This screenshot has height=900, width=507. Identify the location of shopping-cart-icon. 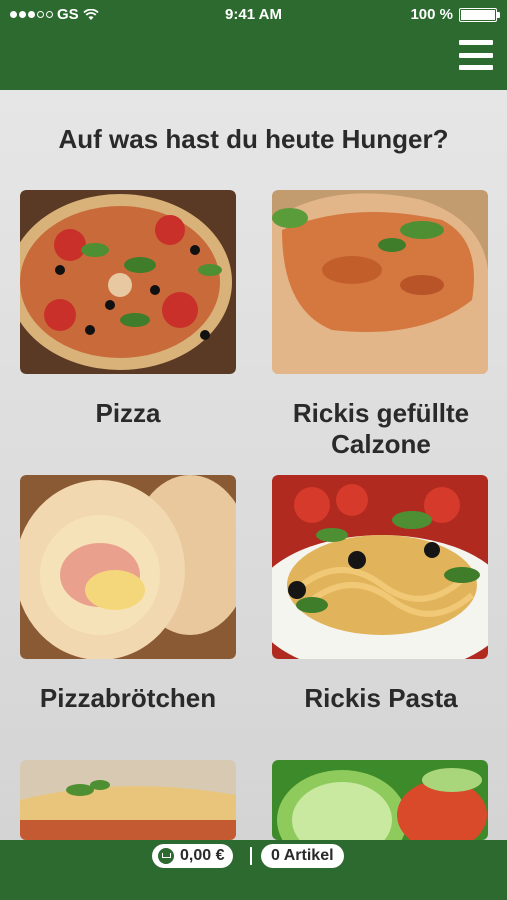
(166, 856).